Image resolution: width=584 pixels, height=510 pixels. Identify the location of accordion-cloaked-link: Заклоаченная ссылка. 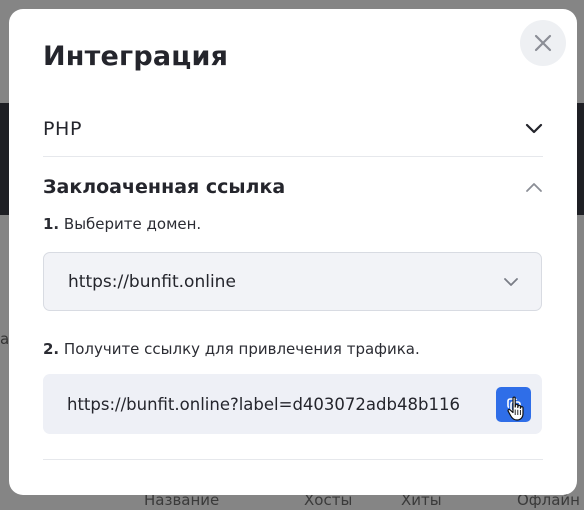
(293, 187).